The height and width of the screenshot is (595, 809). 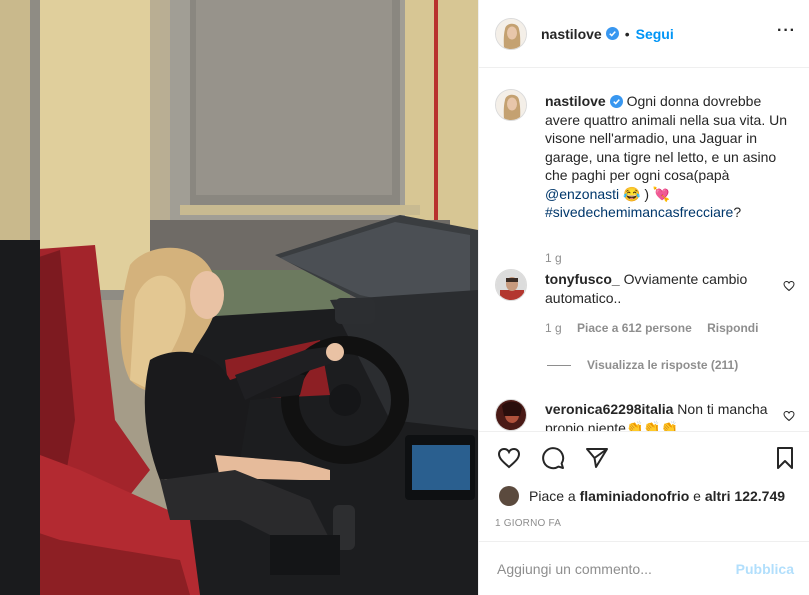 What do you see at coordinates (634, 328) in the screenshot?
I see `comment-likes: Piace a 612 persone` at bounding box center [634, 328].